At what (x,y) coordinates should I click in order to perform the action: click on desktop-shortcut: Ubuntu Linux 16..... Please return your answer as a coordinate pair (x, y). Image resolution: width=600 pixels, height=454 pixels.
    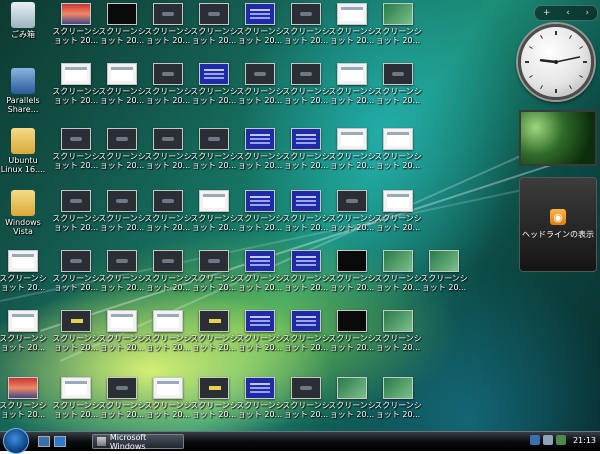
    Looking at the image, I should click on (24, 151).